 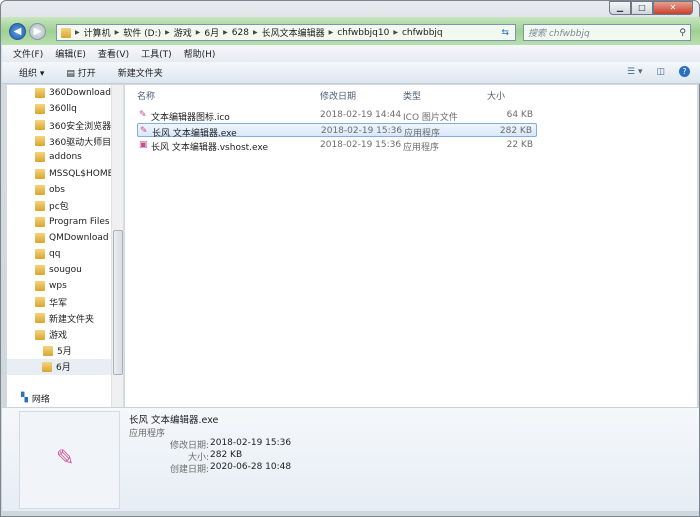 What do you see at coordinates (430, 118) in the screenshot?
I see `file-type: ICO 图片文件` at bounding box center [430, 118].